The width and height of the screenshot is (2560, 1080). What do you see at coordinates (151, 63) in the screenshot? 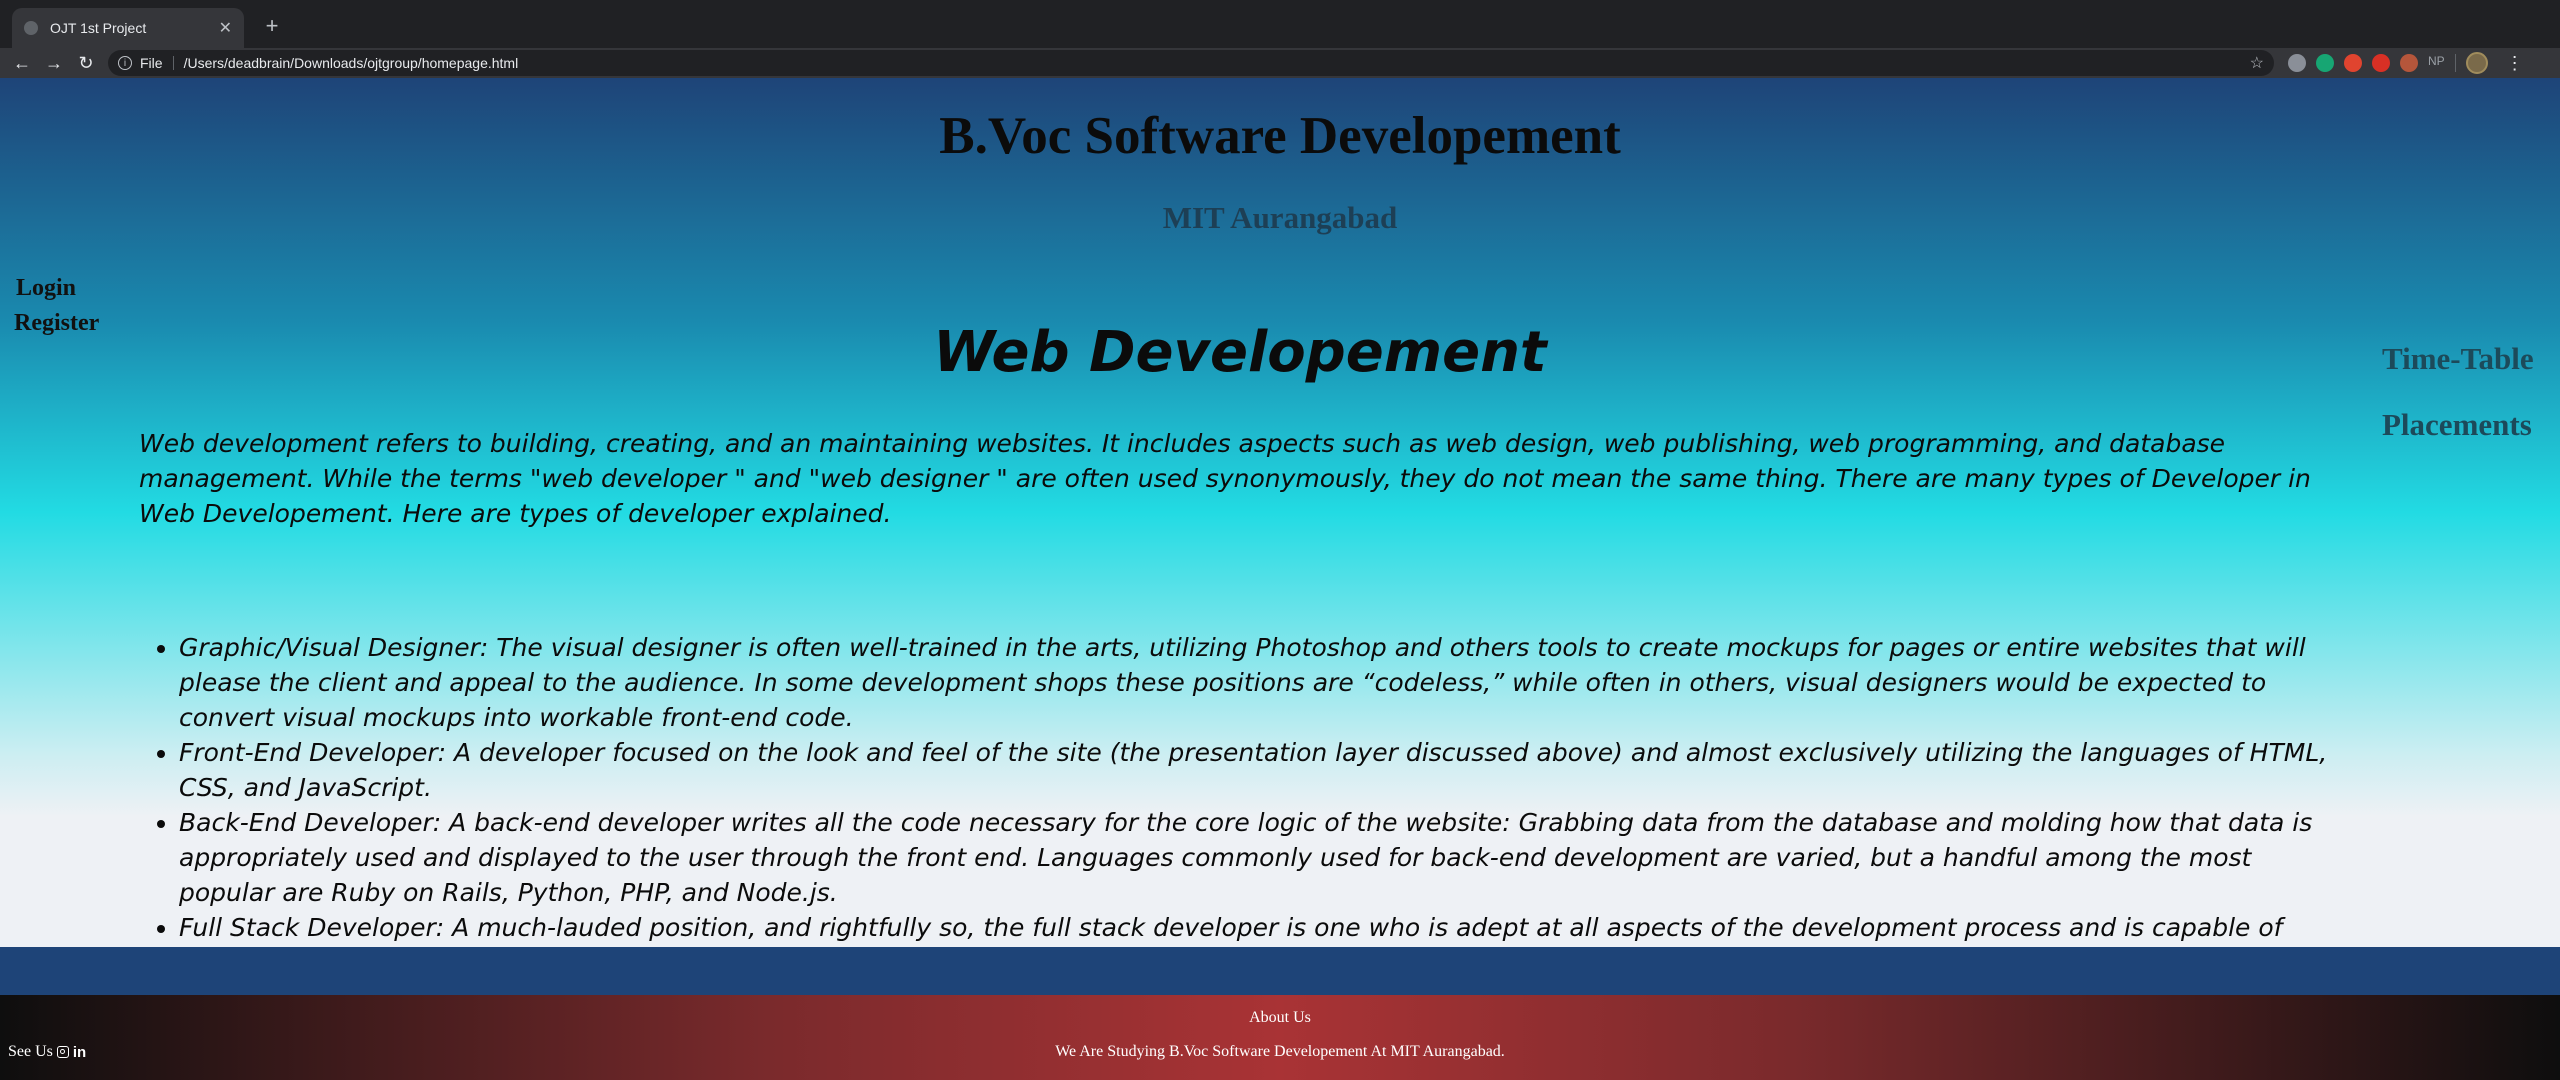
I see `scheme-label: File` at bounding box center [151, 63].